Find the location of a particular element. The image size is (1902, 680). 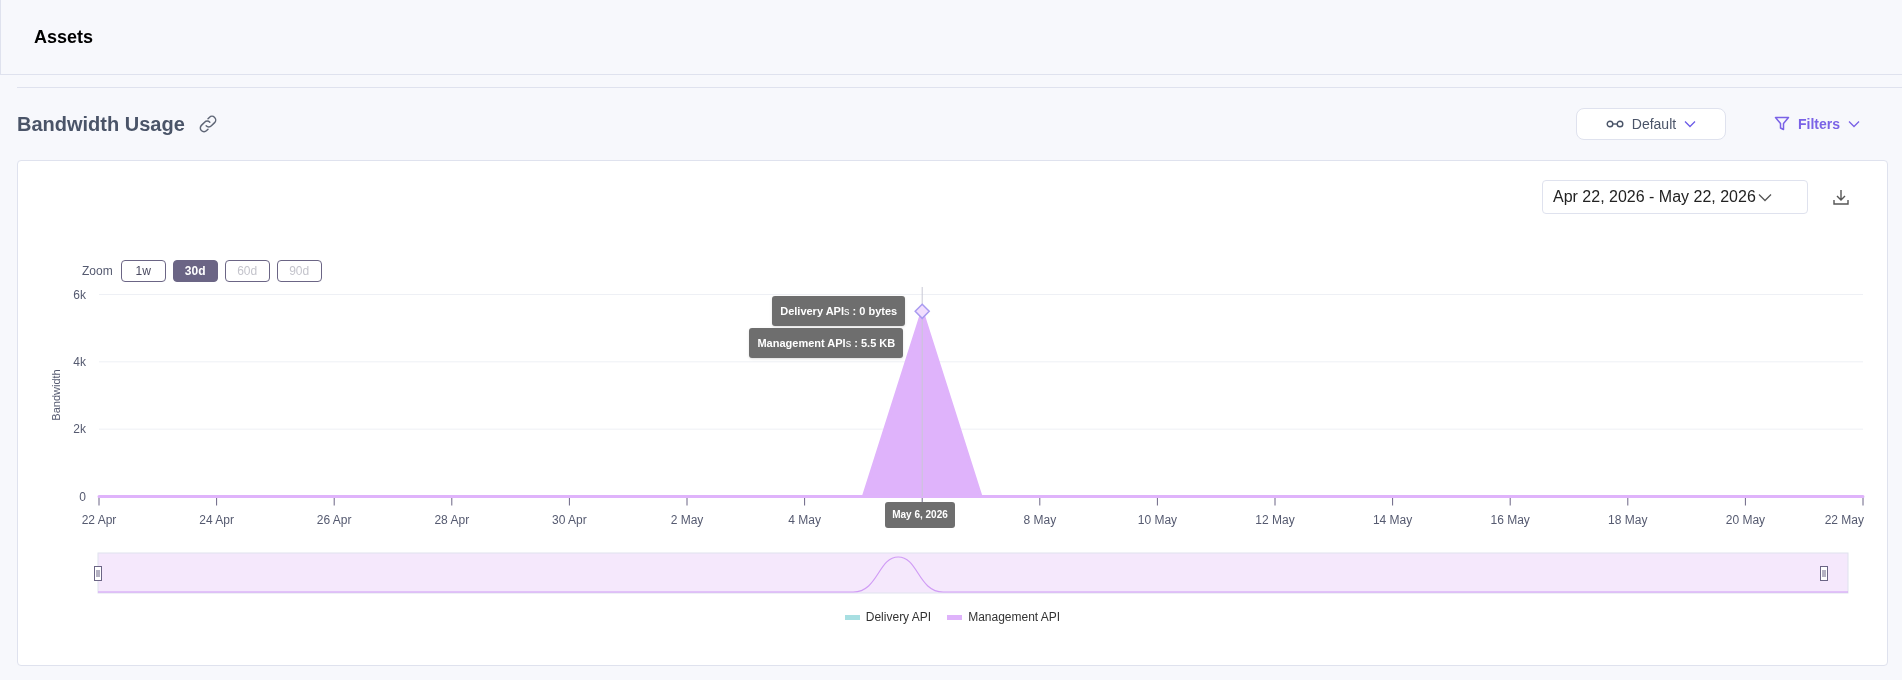

tooltip: Management APIs : 5.5 KB is located at coordinates (826, 343).